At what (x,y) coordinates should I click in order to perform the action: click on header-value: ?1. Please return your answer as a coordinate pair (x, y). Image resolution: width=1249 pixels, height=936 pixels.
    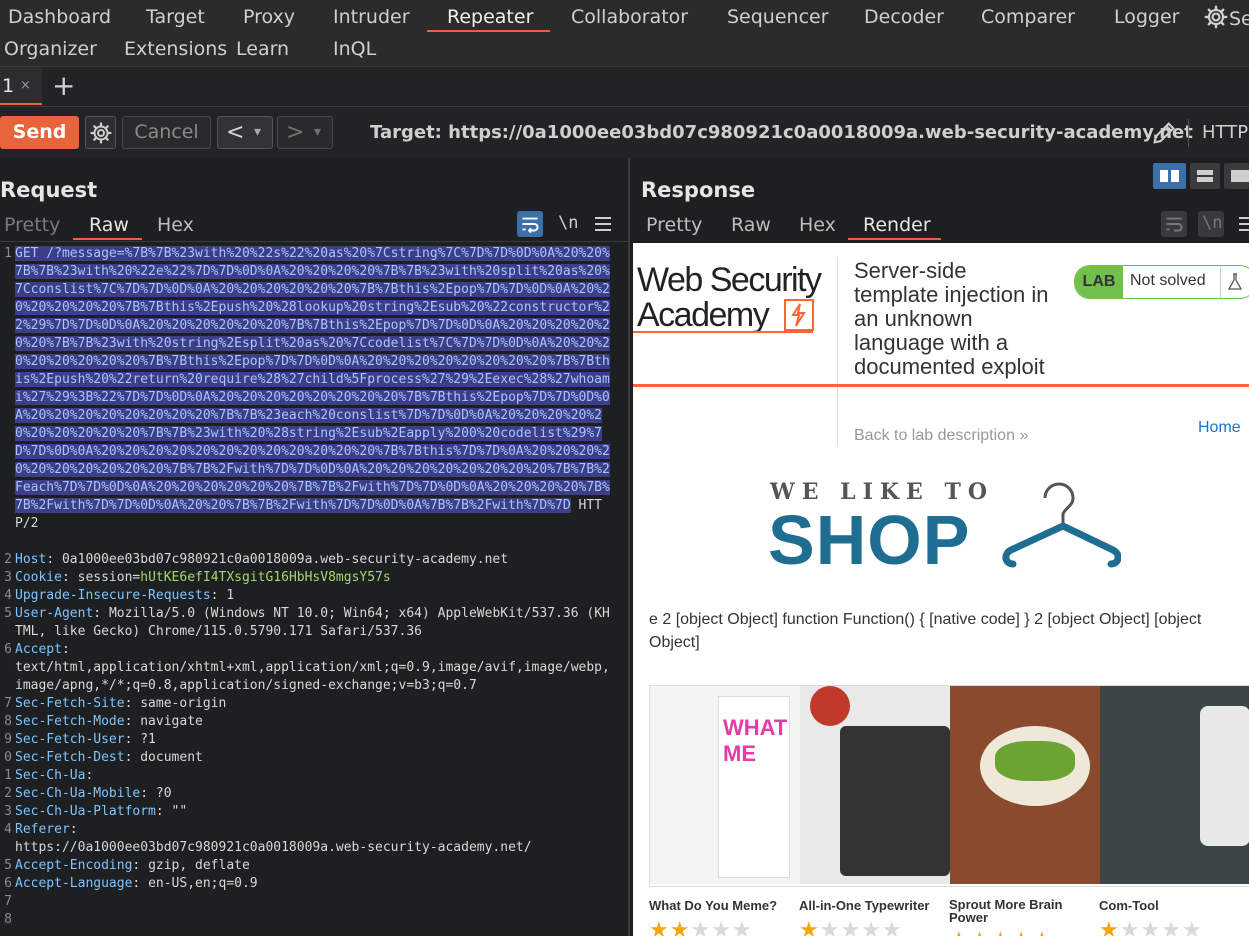
    Looking at the image, I should click on (148, 739).